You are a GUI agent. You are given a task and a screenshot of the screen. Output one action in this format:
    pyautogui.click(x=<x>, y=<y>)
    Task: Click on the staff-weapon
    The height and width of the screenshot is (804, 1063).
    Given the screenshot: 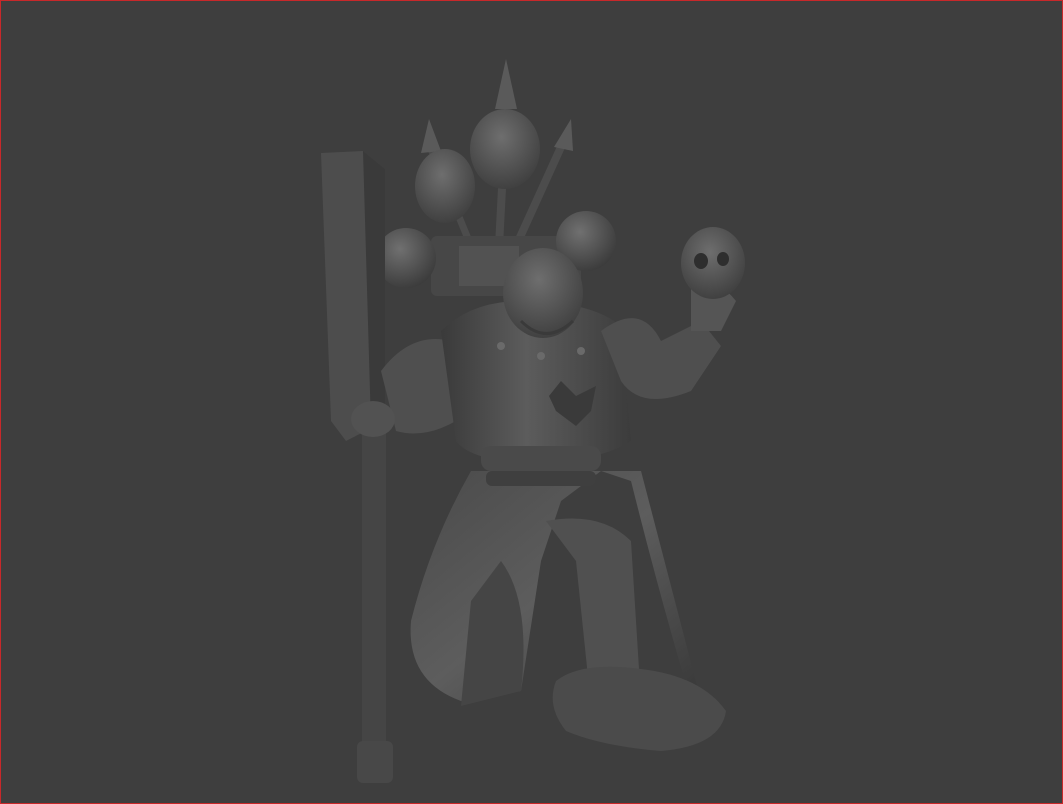 What is the action you would take?
    pyautogui.click(x=357, y=467)
    